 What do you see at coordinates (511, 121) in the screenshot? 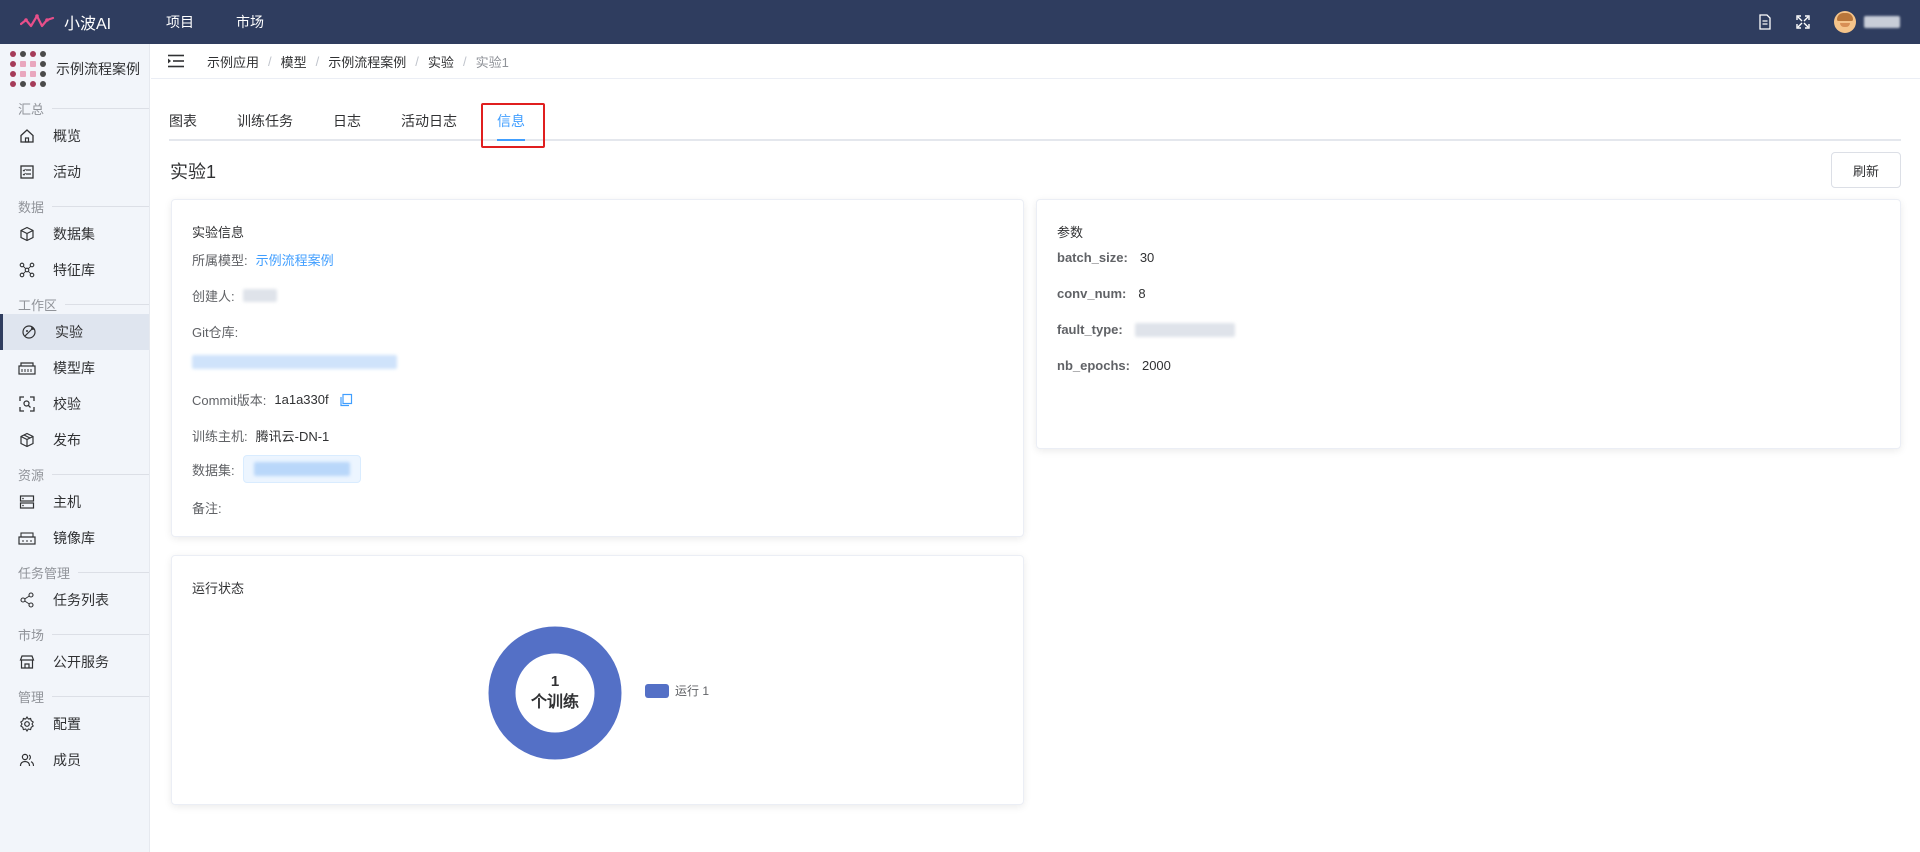
I see `tab-info: 信息` at bounding box center [511, 121].